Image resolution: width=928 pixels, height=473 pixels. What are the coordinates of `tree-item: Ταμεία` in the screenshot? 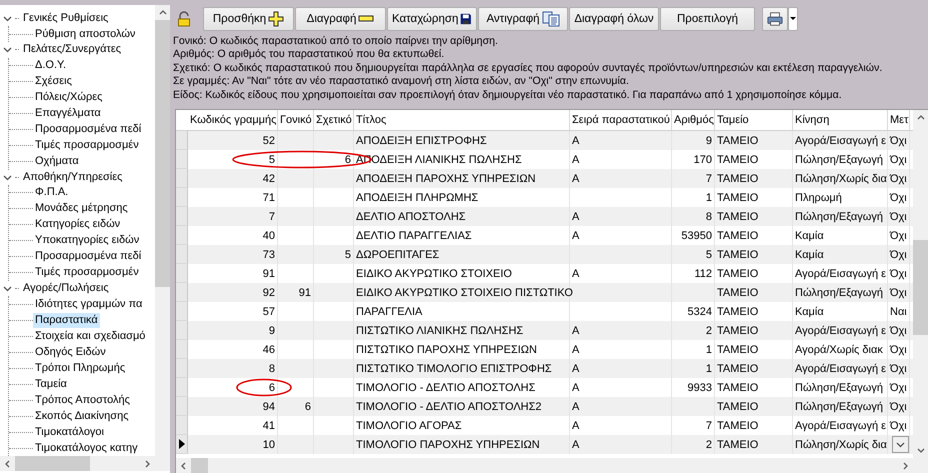 It's located at (51, 384).